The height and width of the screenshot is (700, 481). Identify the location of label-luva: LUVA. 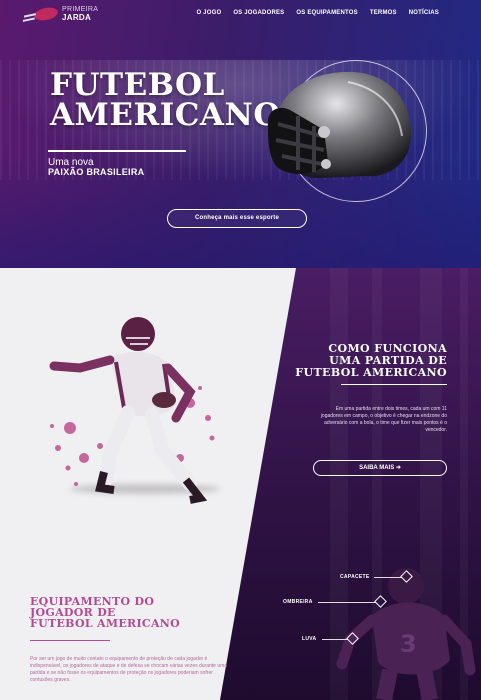
(309, 639).